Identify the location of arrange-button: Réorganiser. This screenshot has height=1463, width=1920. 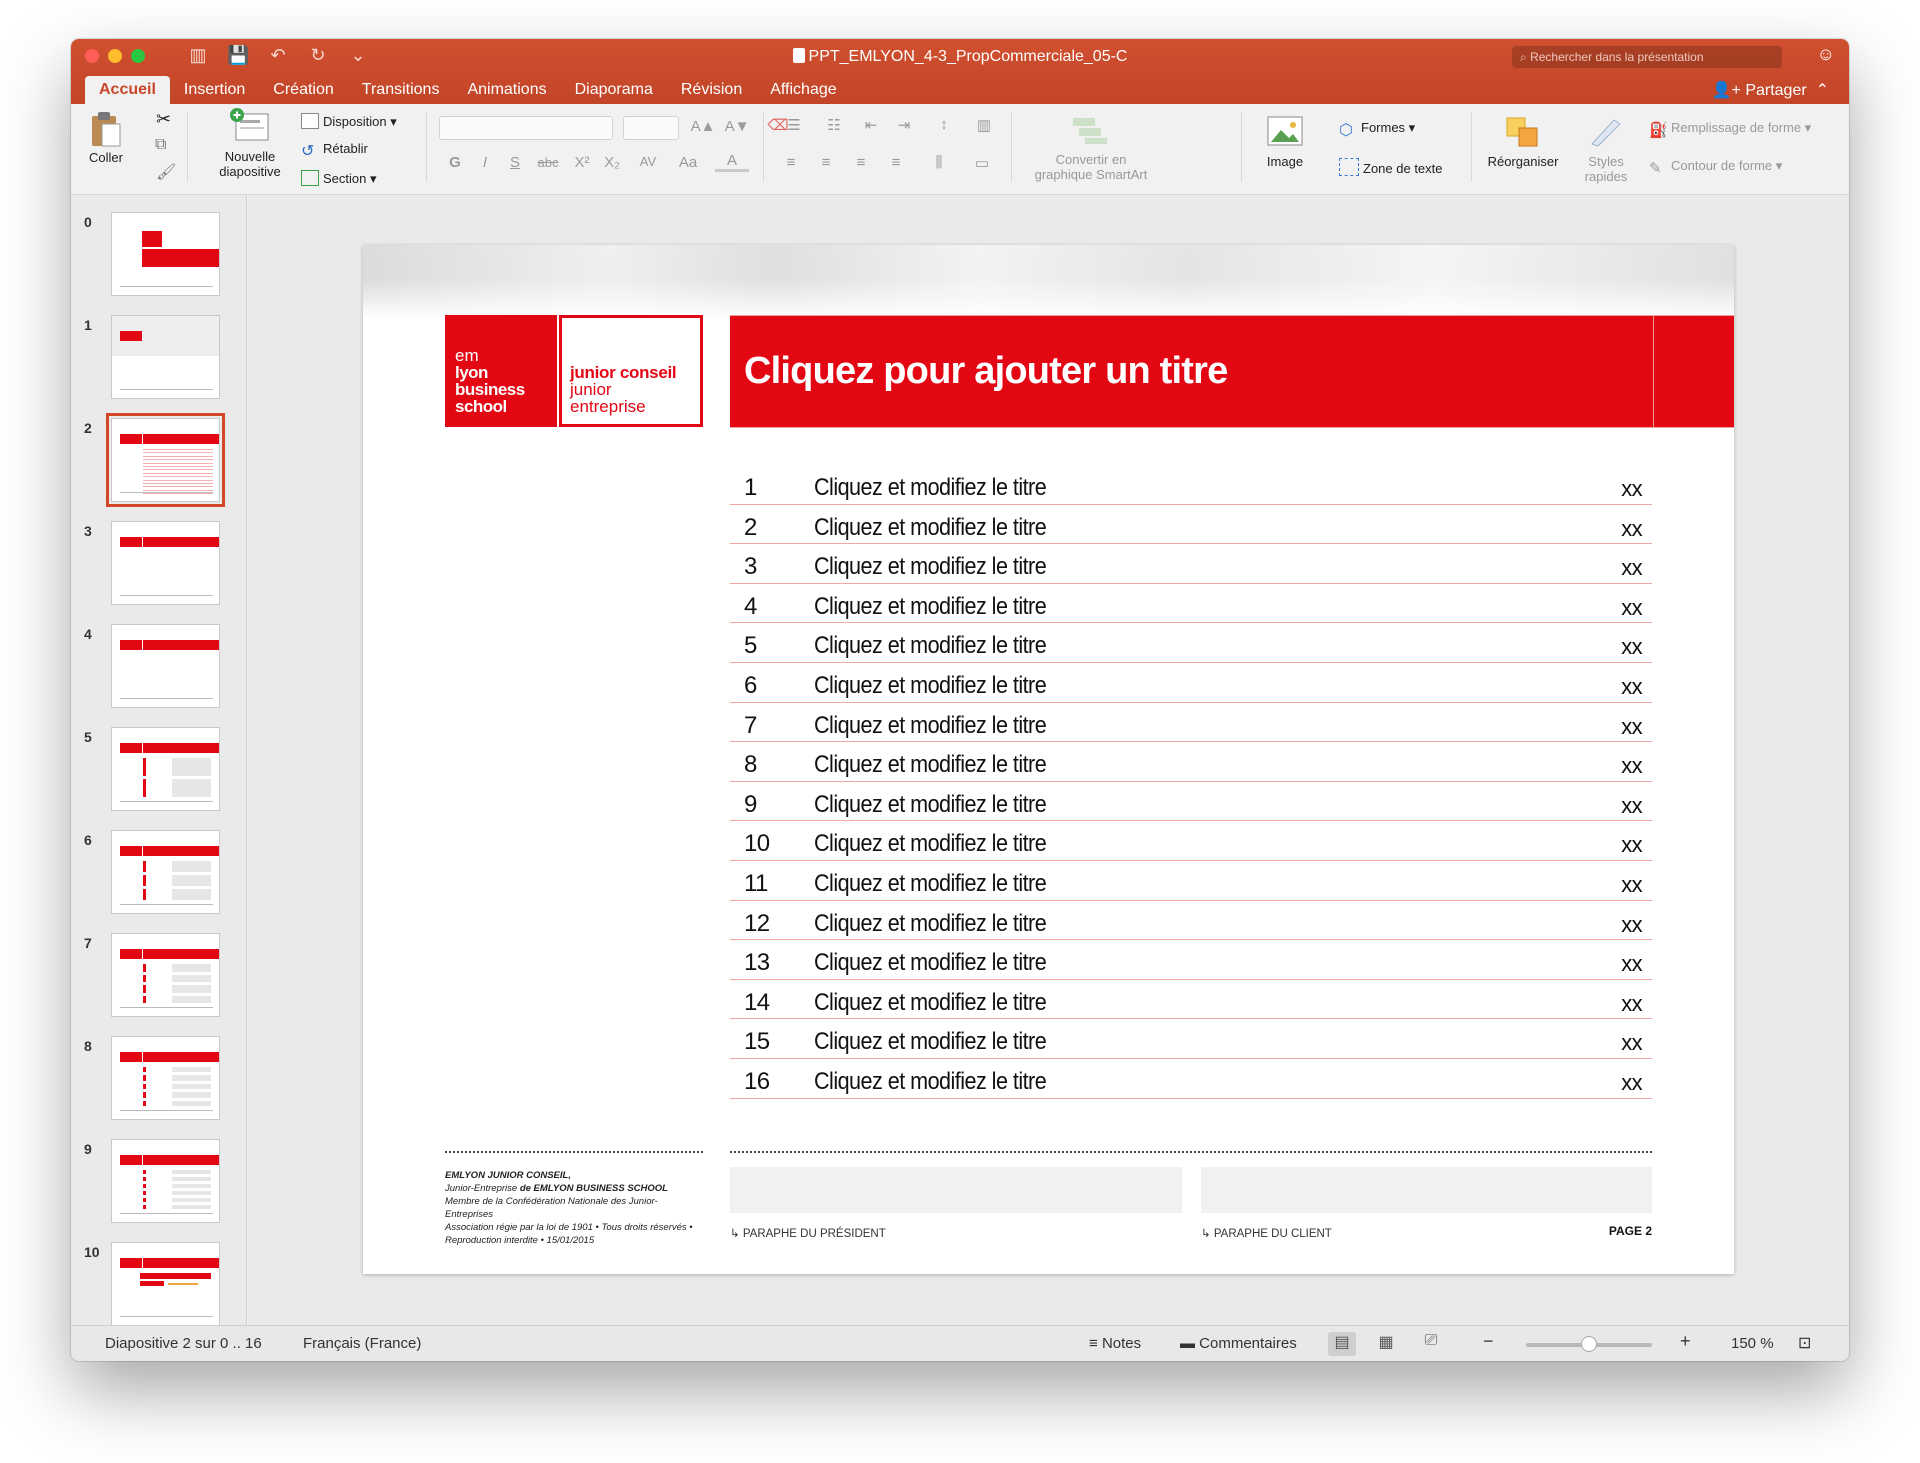
(1523, 142).